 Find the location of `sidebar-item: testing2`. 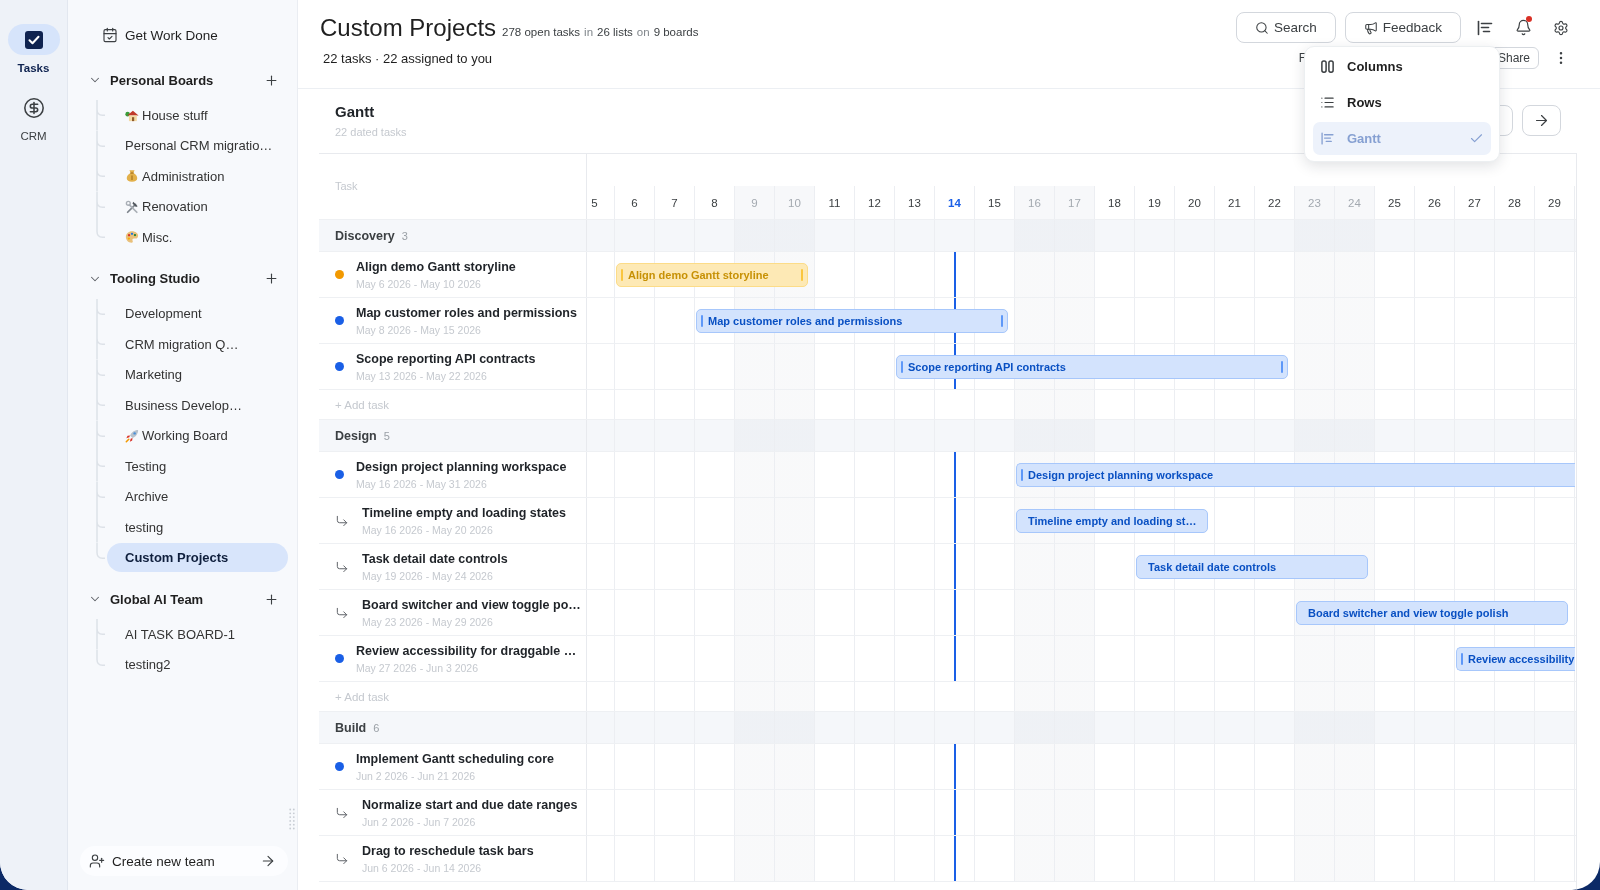

sidebar-item: testing2 is located at coordinates (197, 665).